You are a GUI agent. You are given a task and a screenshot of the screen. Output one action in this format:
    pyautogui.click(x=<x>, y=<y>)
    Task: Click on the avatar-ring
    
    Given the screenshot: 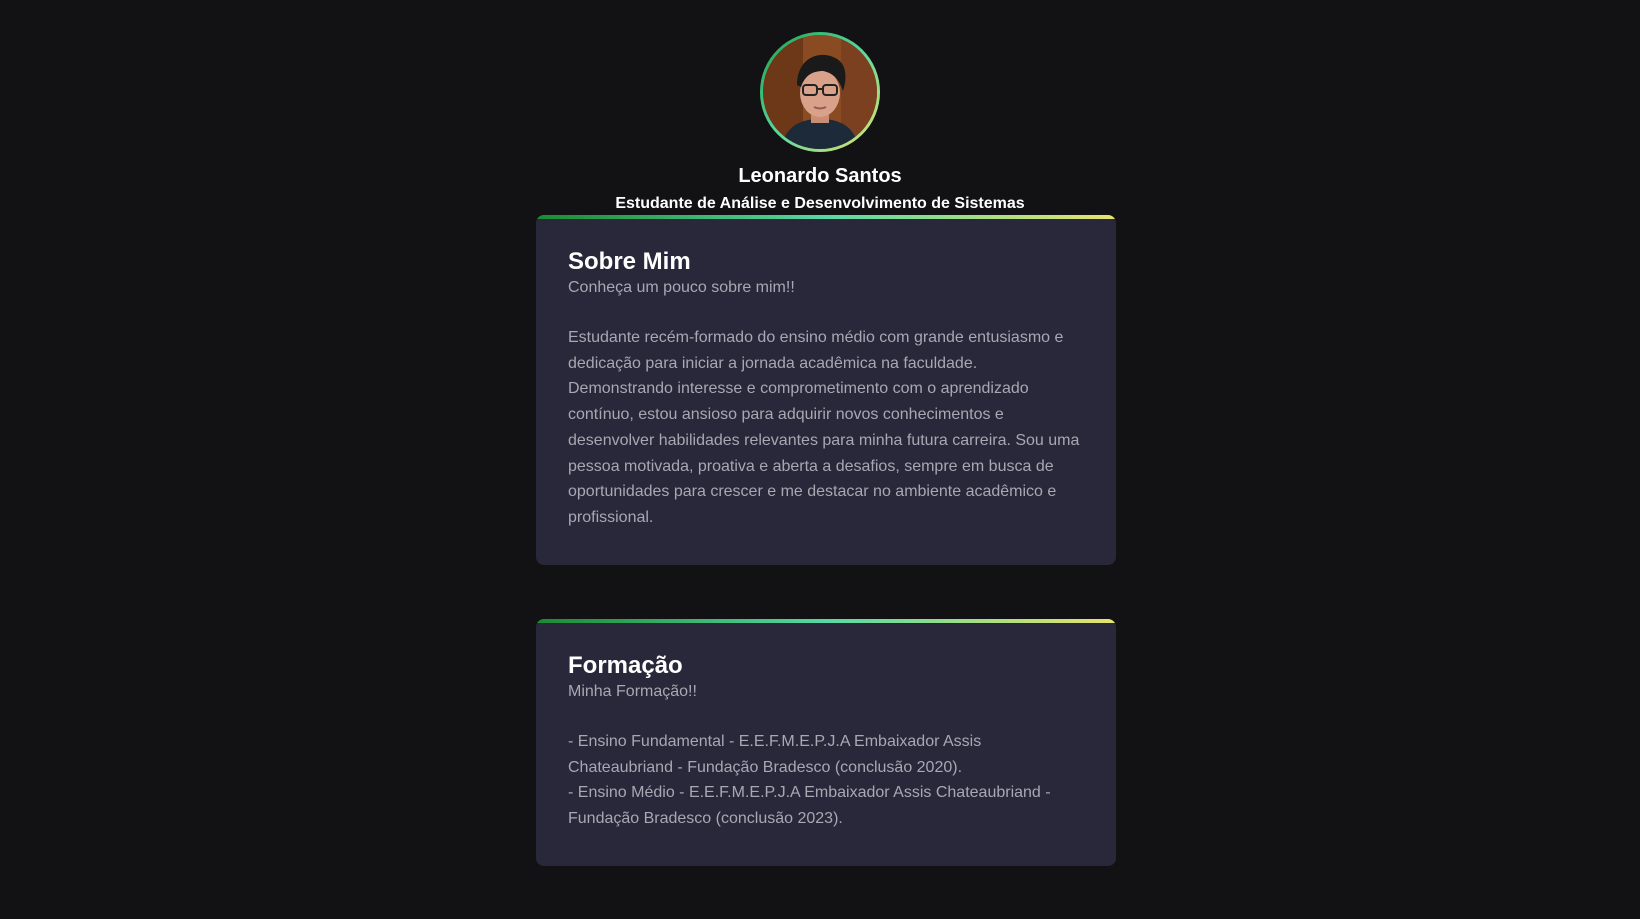 What is the action you would take?
    pyautogui.click(x=820, y=92)
    